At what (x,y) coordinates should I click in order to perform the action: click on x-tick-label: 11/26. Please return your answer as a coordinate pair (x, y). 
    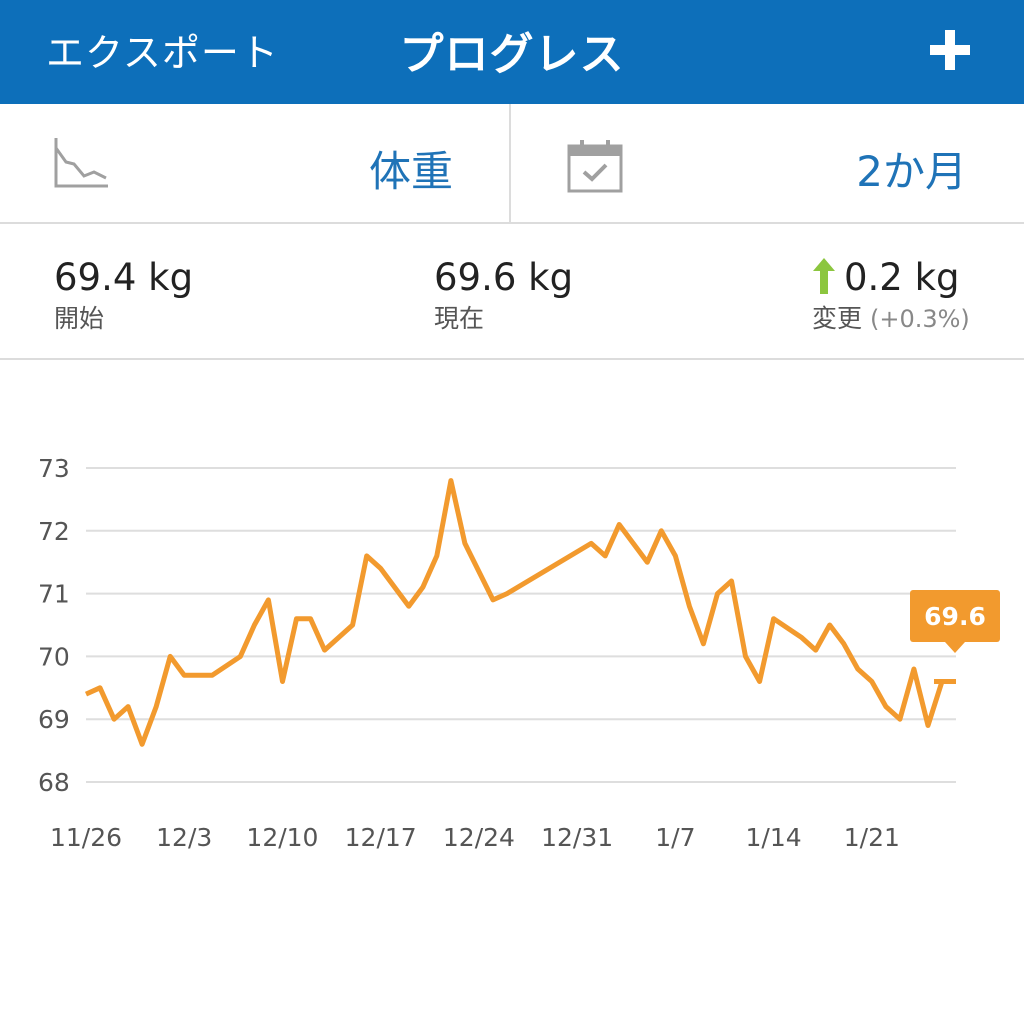
    Looking at the image, I should click on (86, 837).